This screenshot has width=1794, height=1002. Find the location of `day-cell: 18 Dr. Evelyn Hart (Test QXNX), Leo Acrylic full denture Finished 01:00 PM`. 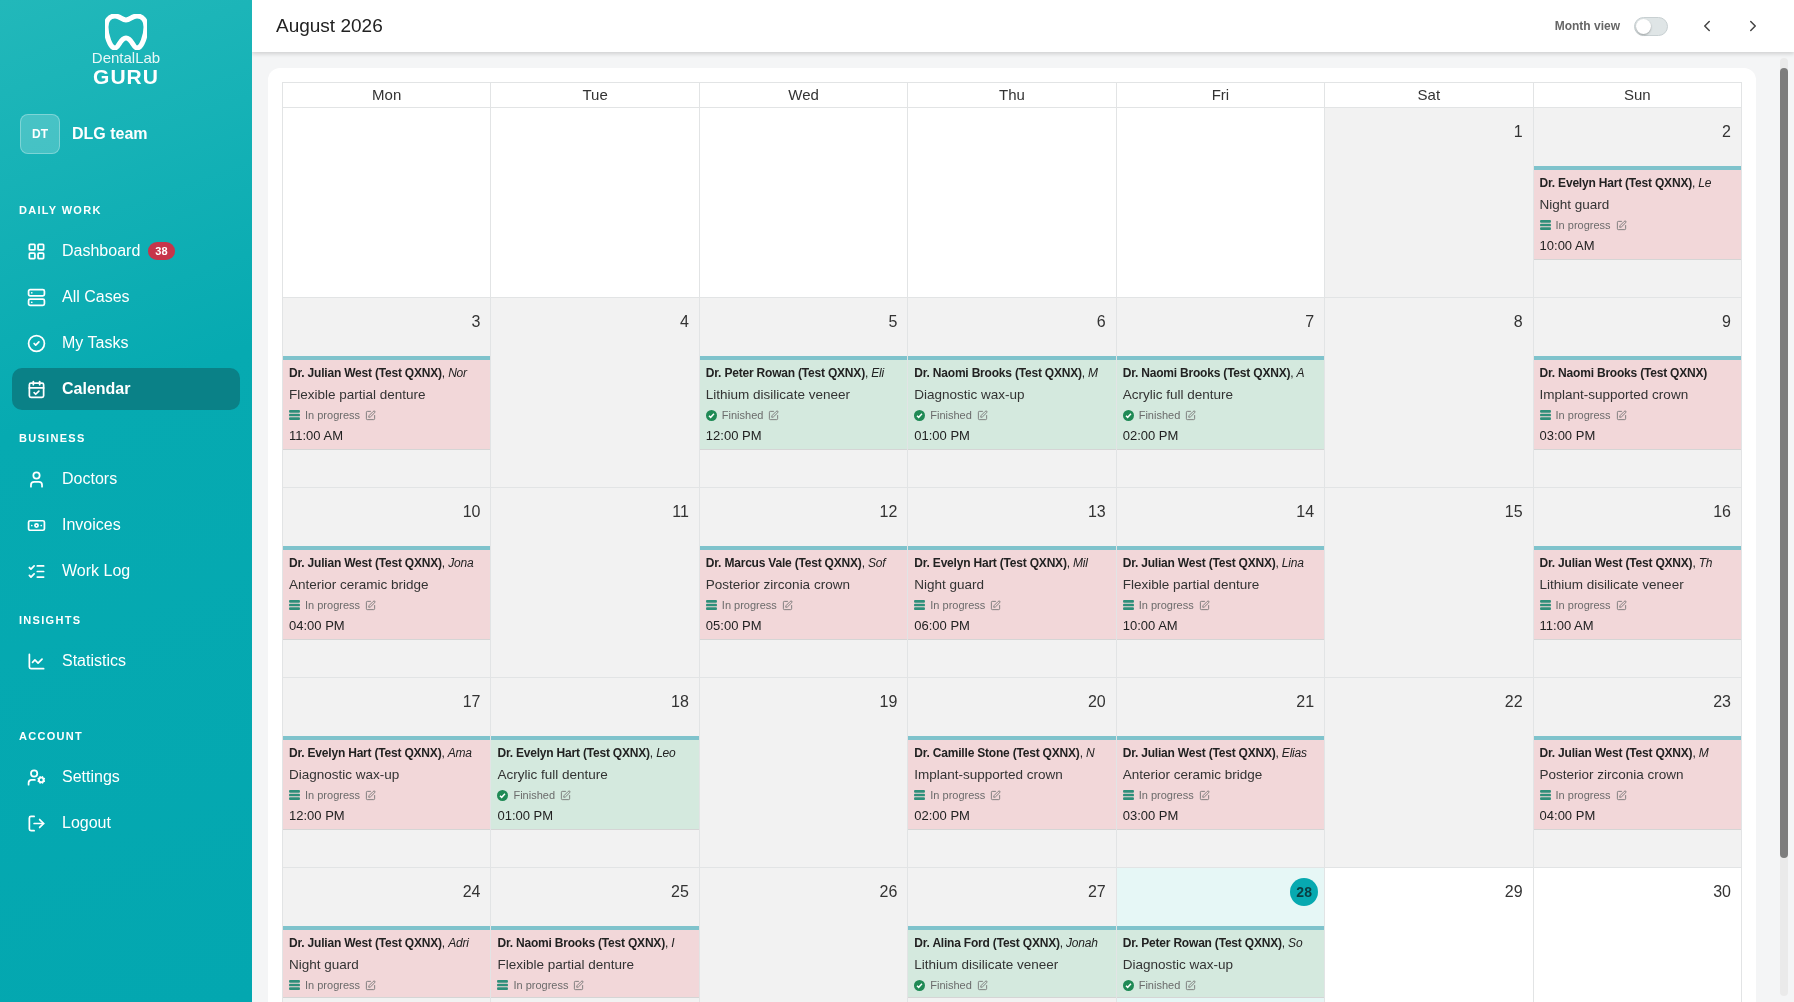

day-cell: 18 Dr. Evelyn Hart (Test QXNX), Leo Acrylic full denture Finished 01:00 PM is located at coordinates (595, 773).